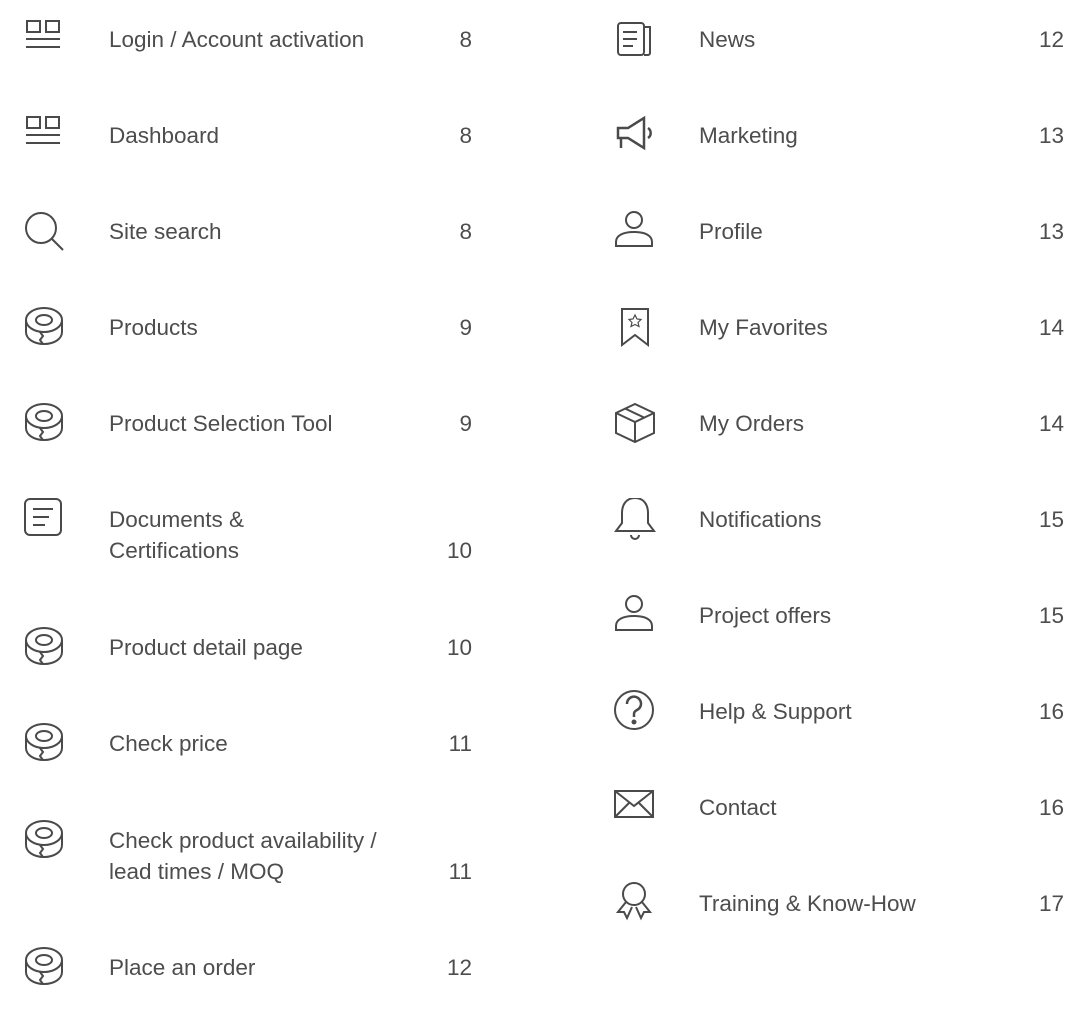 The height and width of the screenshot is (1012, 1069). What do you see at coordinates (838, 54) in the screenshot?
I see `toc-entry-news: News 12` at bounding box center [838, 54].